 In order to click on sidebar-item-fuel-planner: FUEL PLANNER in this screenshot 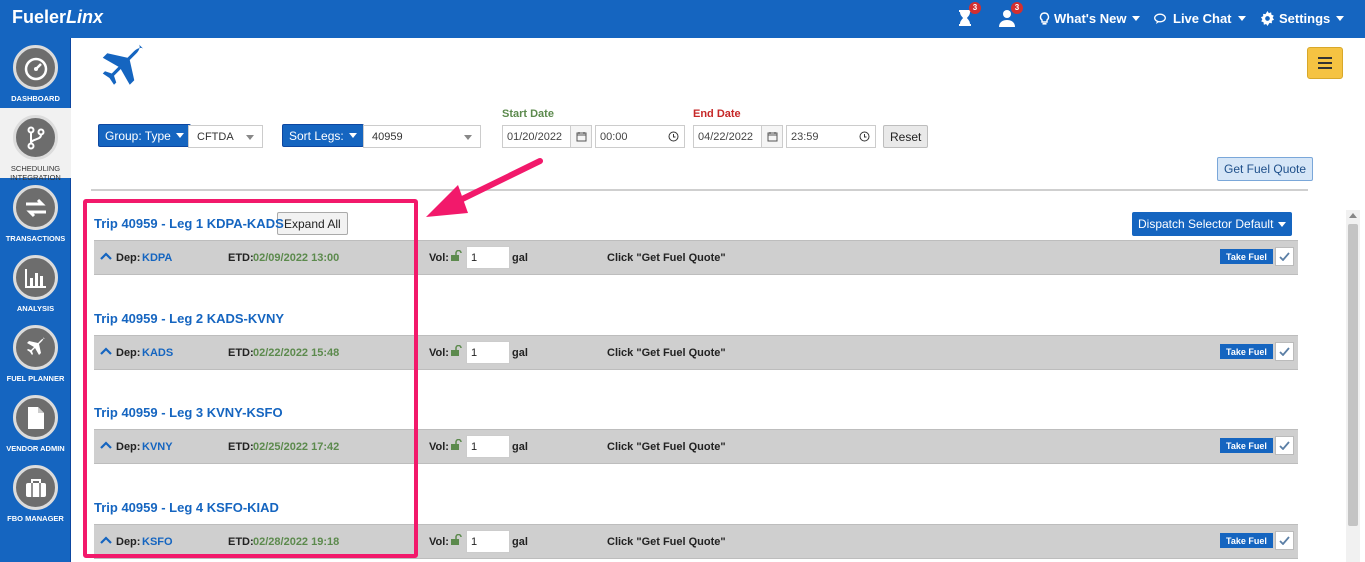, I will do `click(35, 353)`.